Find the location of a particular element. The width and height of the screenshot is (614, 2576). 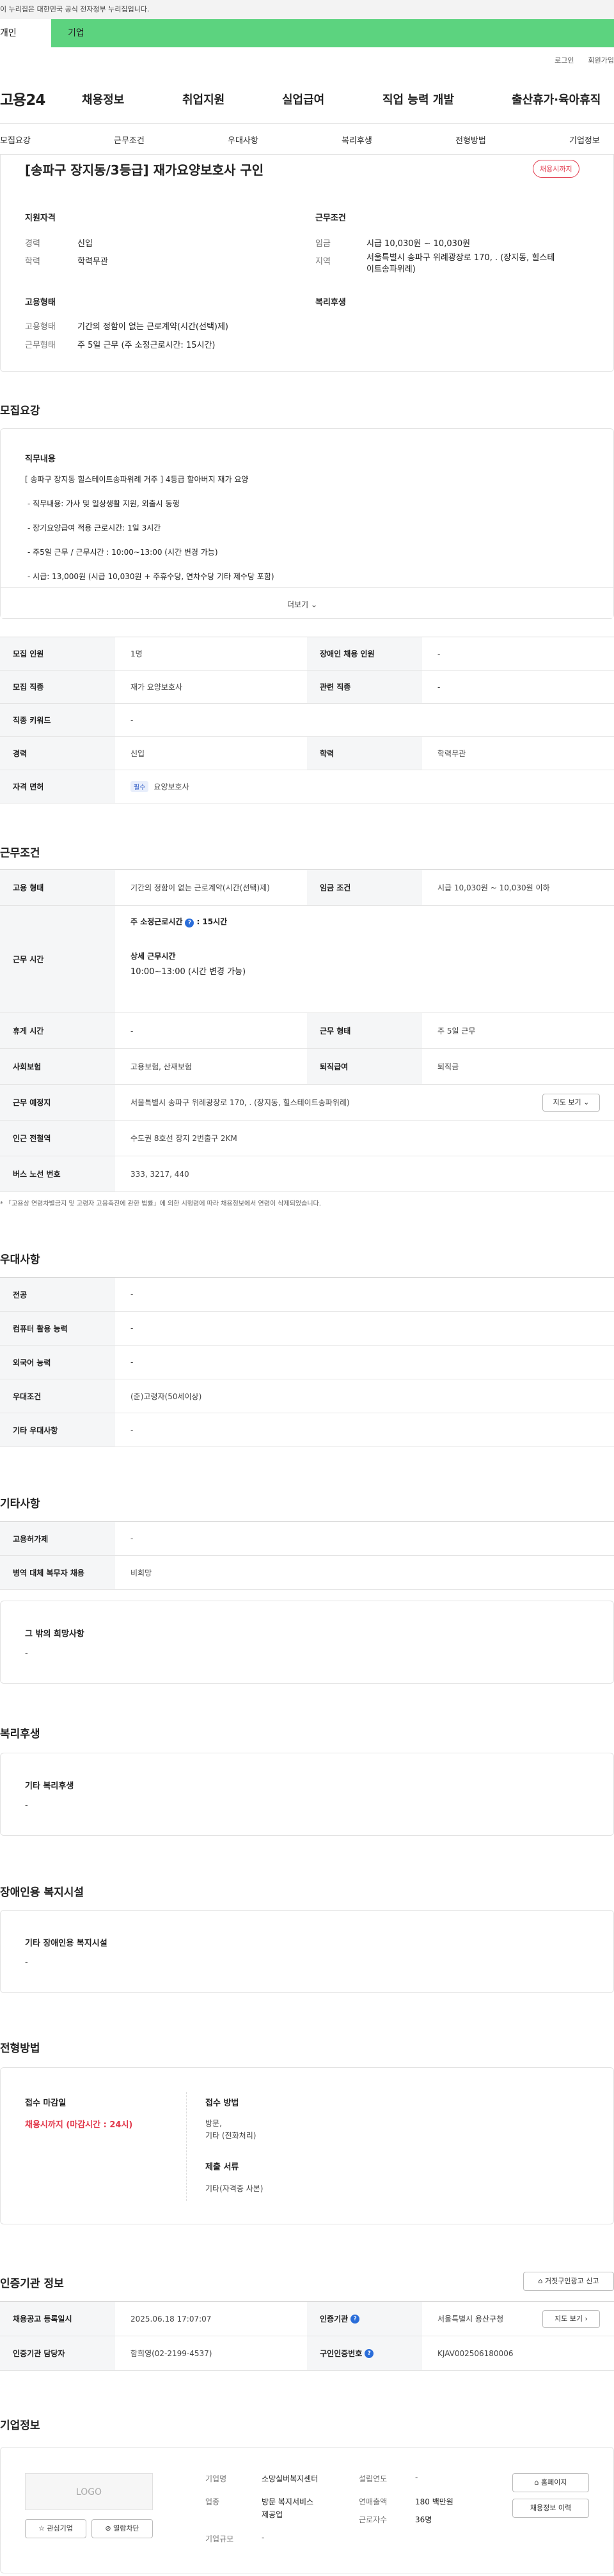

th-insurance: 사회보험 is located at coordinates (57, 1066).